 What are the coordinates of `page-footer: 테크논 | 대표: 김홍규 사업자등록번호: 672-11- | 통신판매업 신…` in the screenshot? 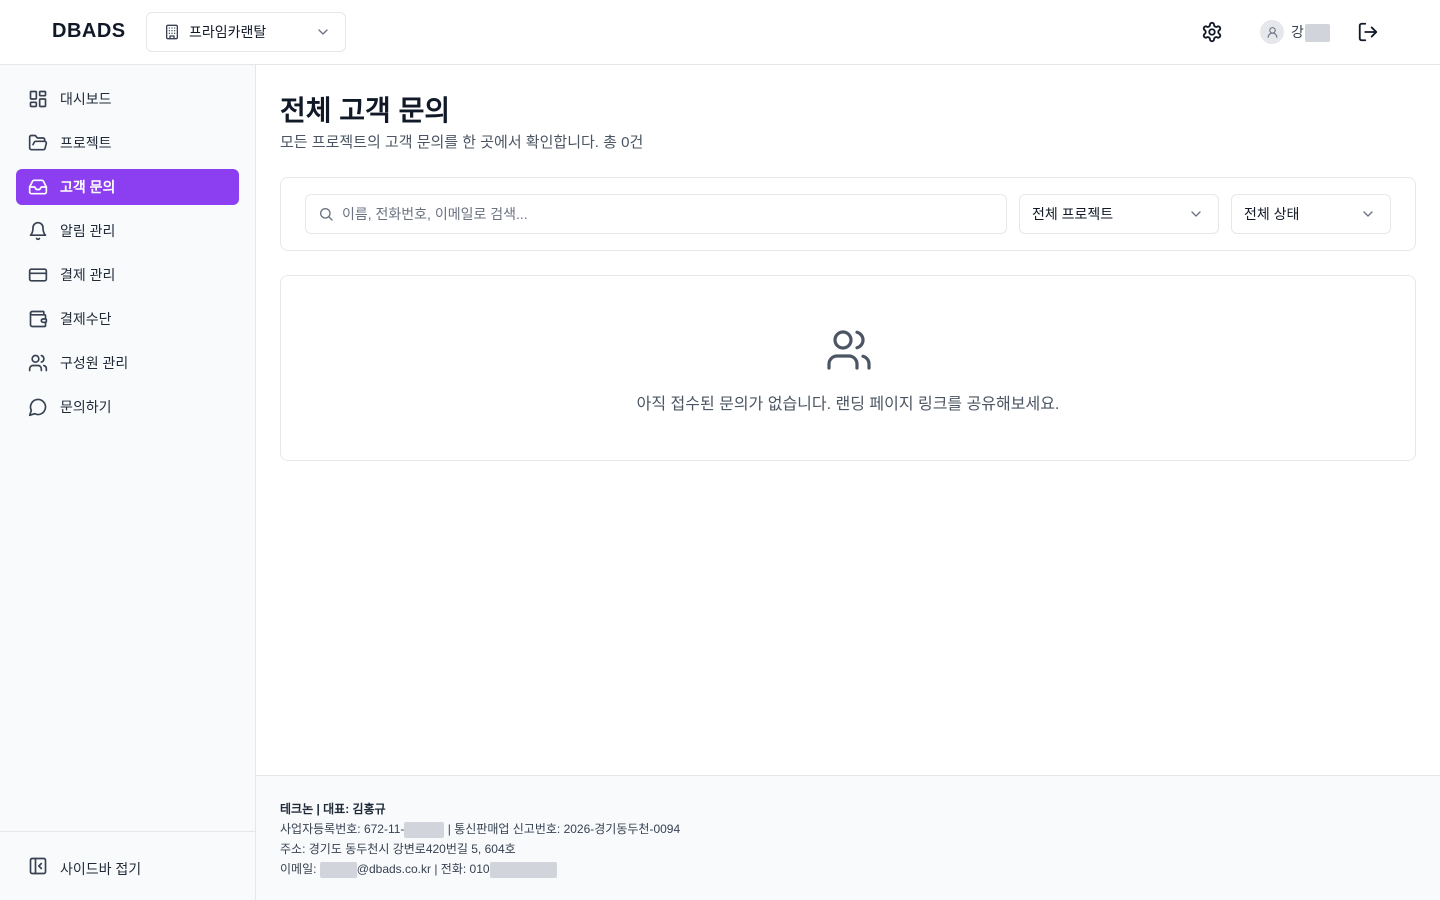 It's located at (848, 837).